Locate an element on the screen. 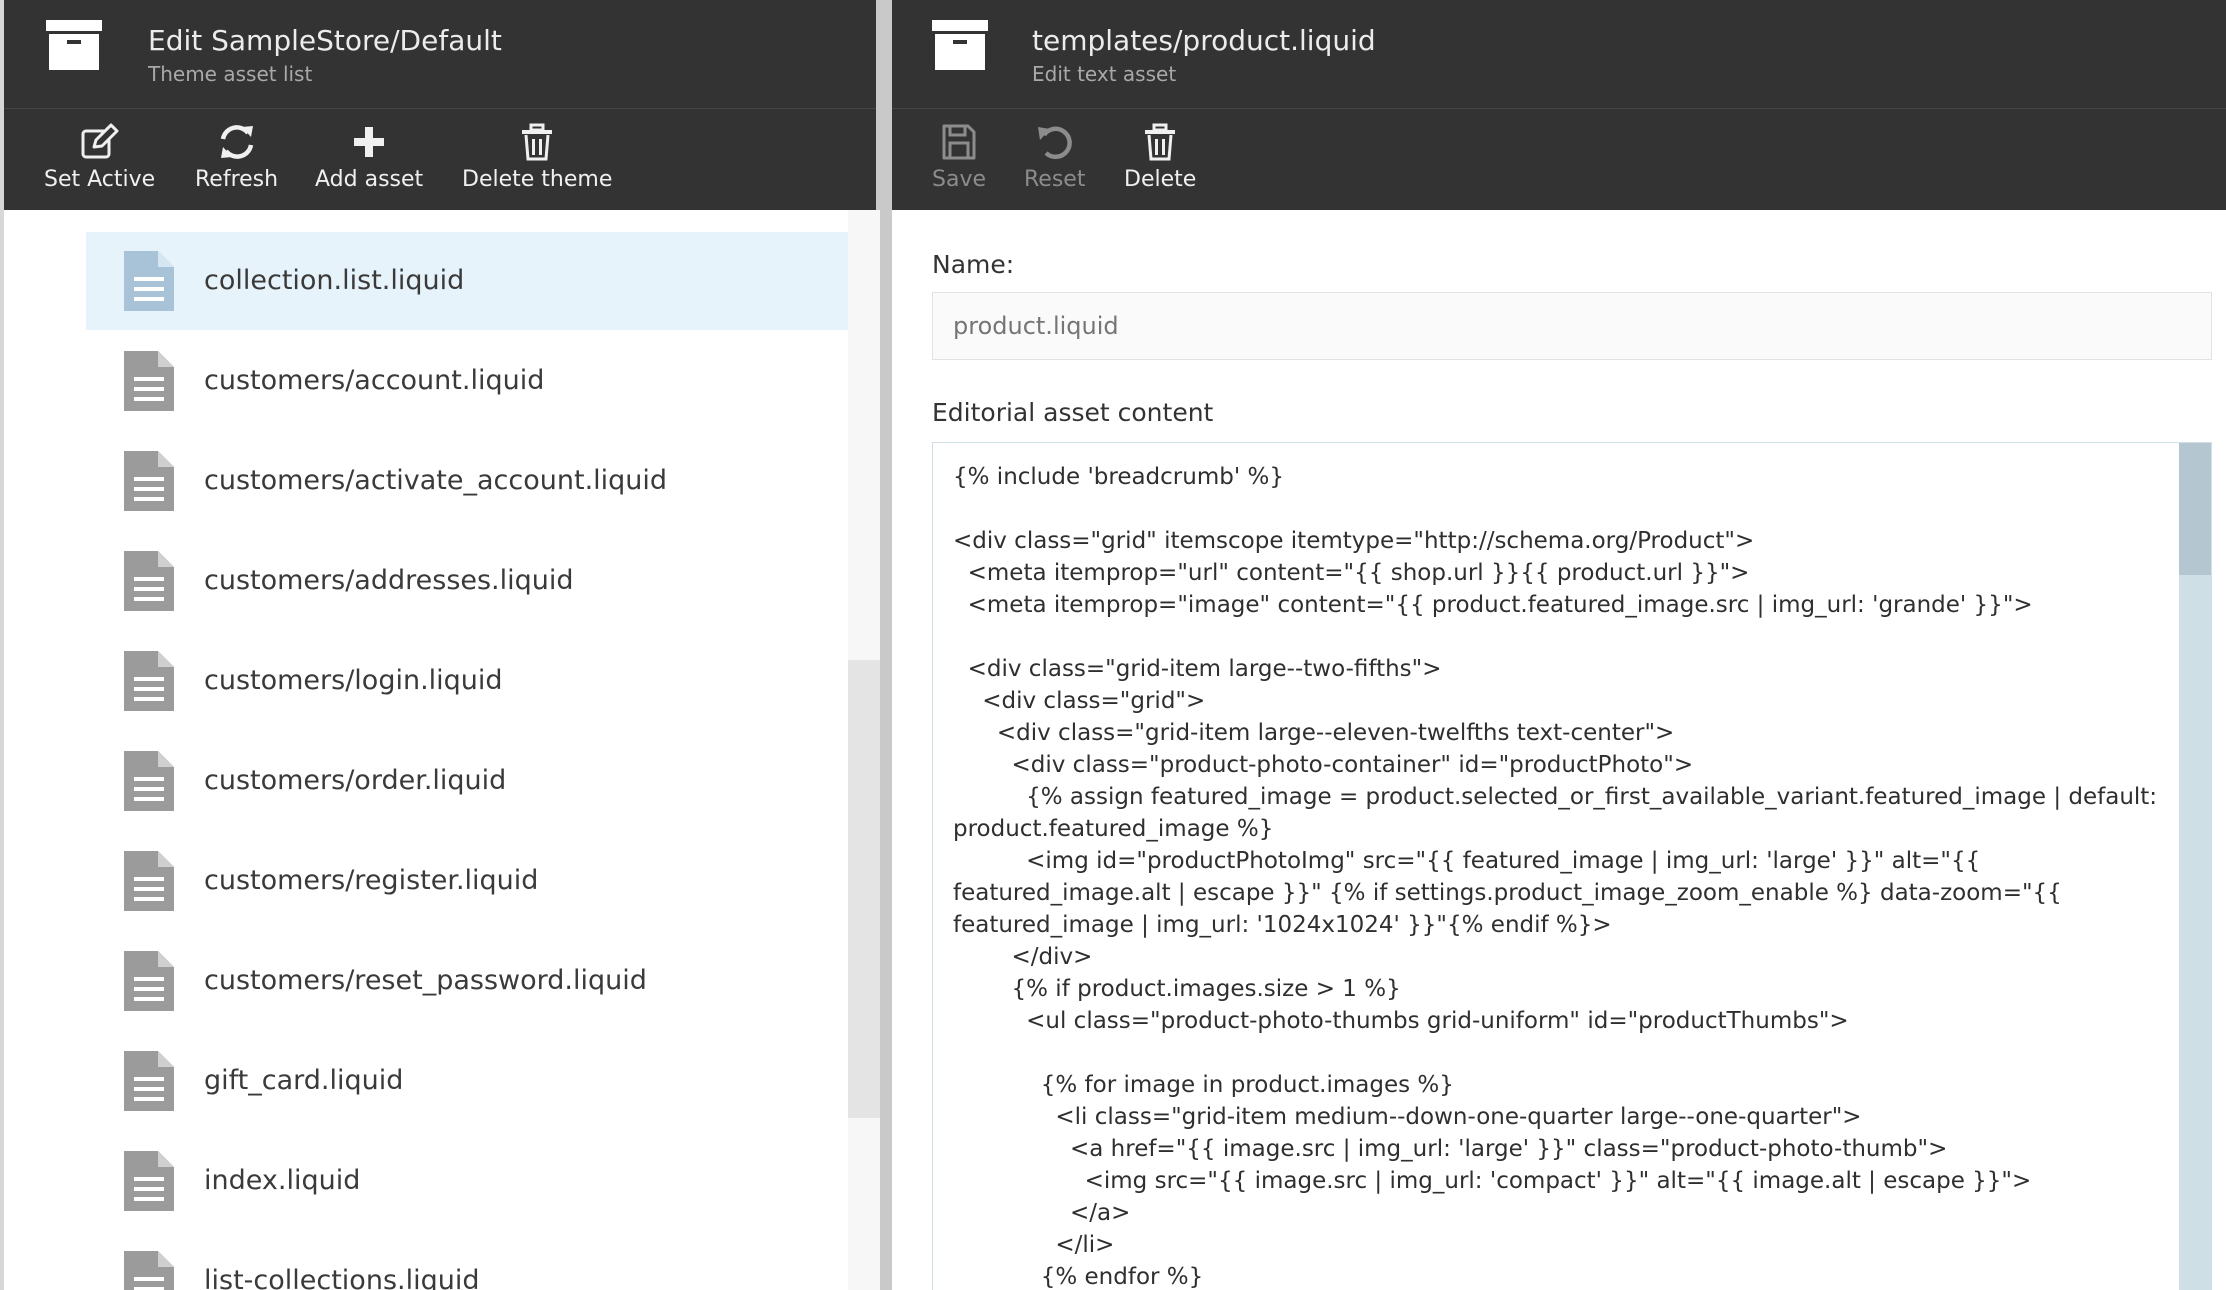 Image resolution: width=2226 pixels, height=1290 pixels. reset-button: Reset is located at coordinates (1054, 157).